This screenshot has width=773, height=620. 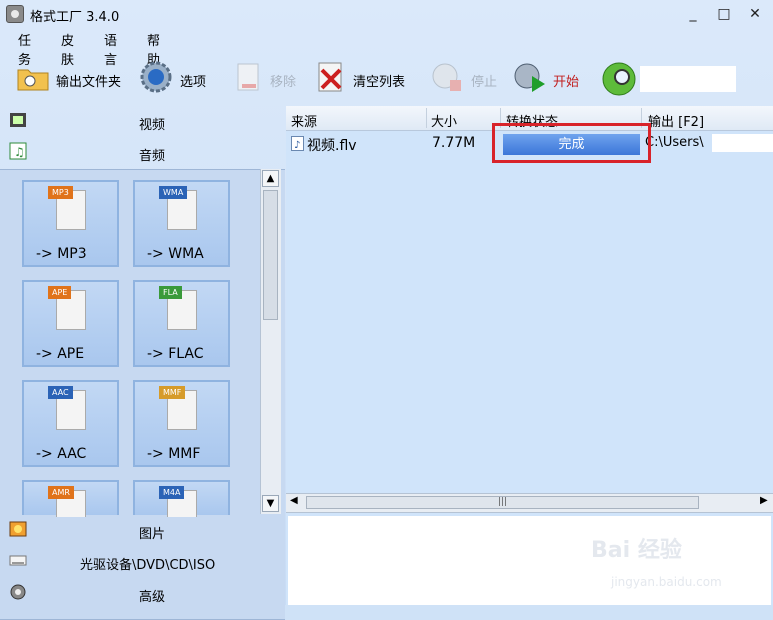 I want to click on format-tile-wma: WMA -> WMA, so click(x=181, y=223).